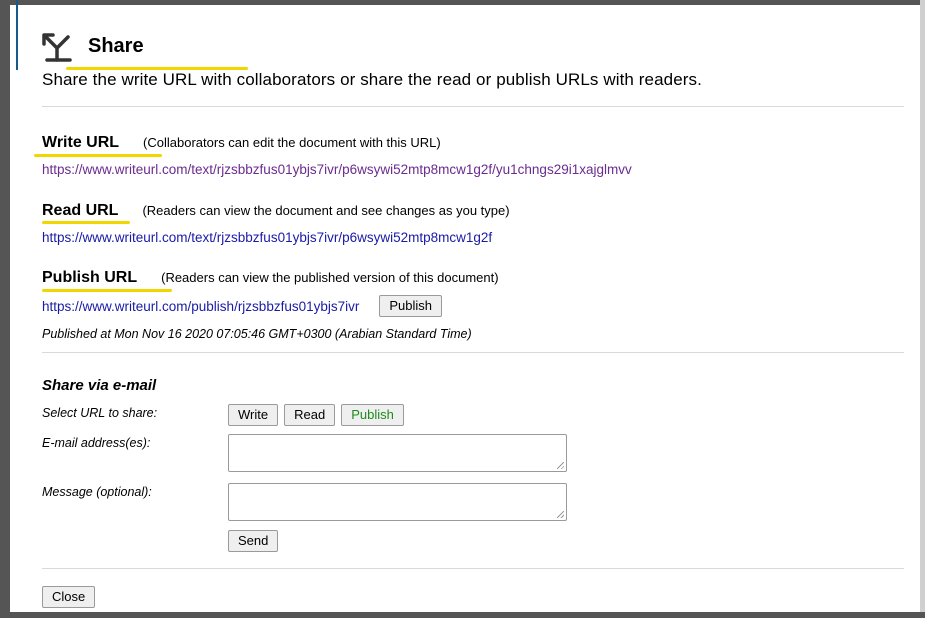  What do you see at coordinates (96, 443) in the screenshot?
I see `email-address-label: E-mail address(es):` at bounding box center [96, 443].